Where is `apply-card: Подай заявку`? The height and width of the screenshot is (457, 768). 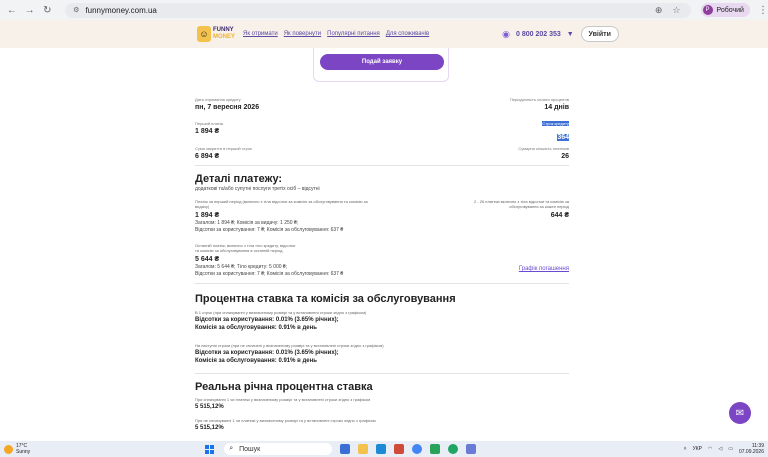
apply-card: Подай заявку is located at coordinates (381, 65).